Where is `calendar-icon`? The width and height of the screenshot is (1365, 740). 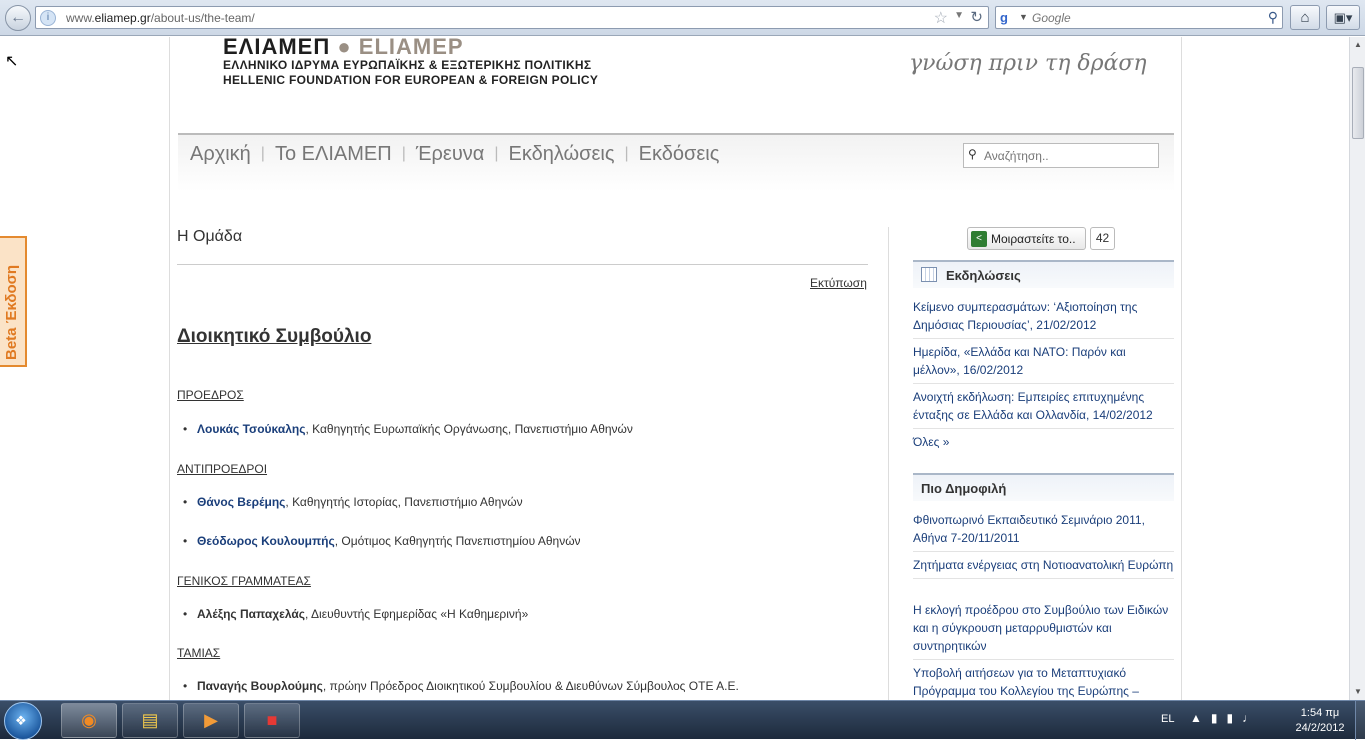
calendar-icon is located at coordinates (929, 274).